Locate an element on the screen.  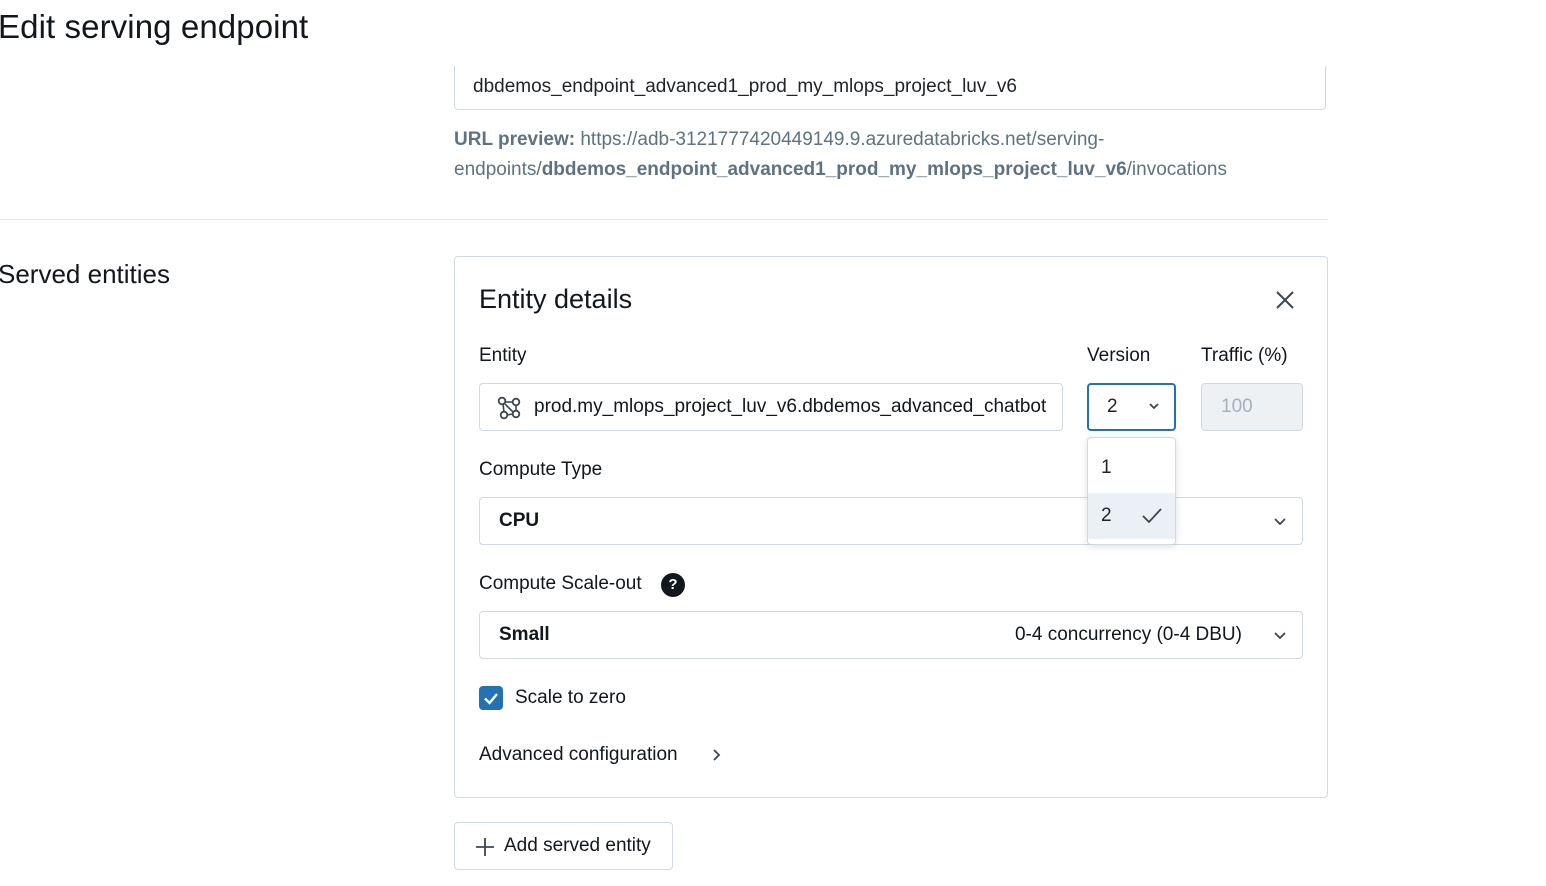
scale-to-zero-checkbox is located at coordinates (491, 698).